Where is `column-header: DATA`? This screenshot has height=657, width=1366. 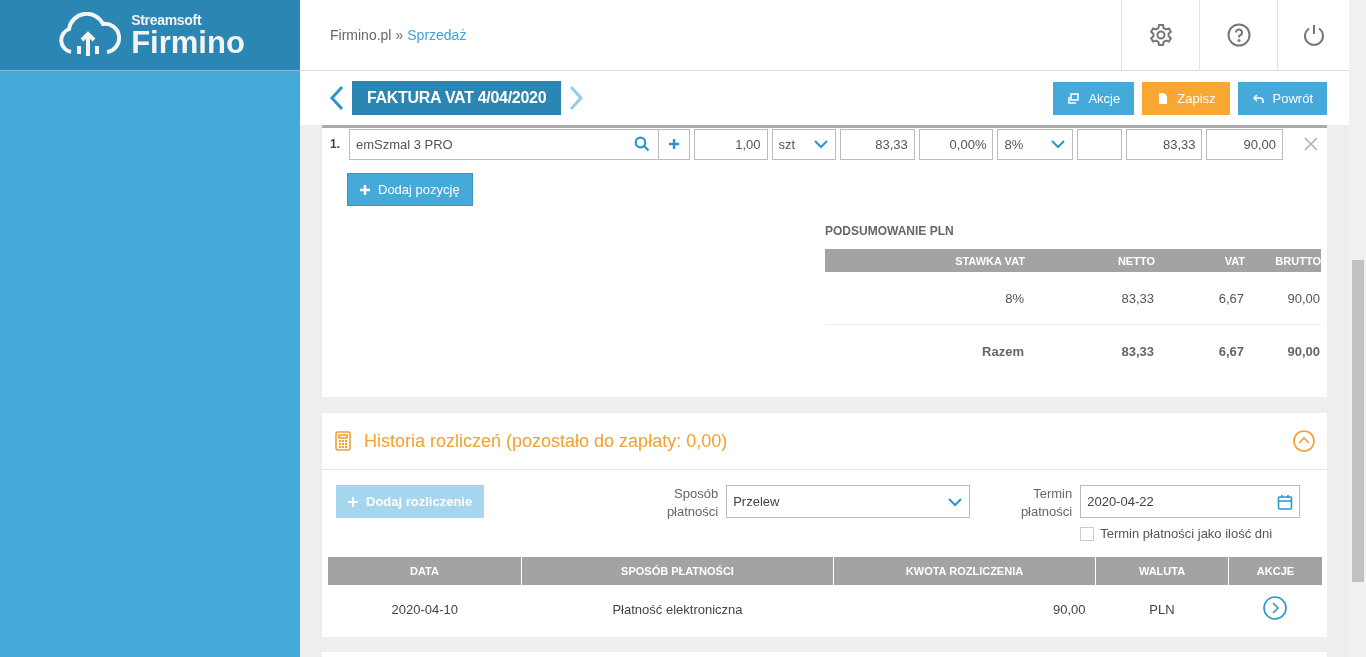 column-header: DATA is located at coordinates (425, 571).